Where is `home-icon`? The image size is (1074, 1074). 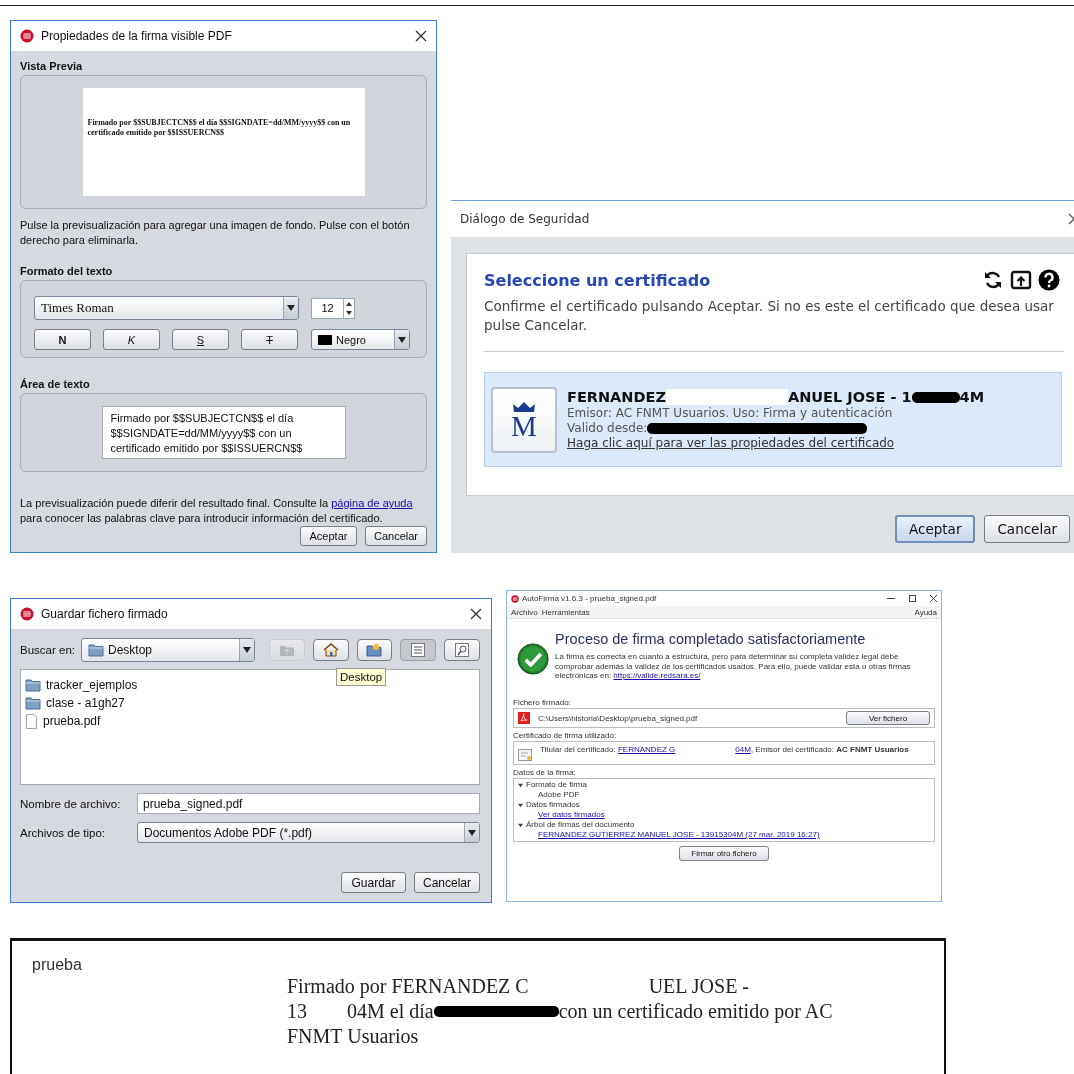 home-icon is located at coordinates (330, 650).